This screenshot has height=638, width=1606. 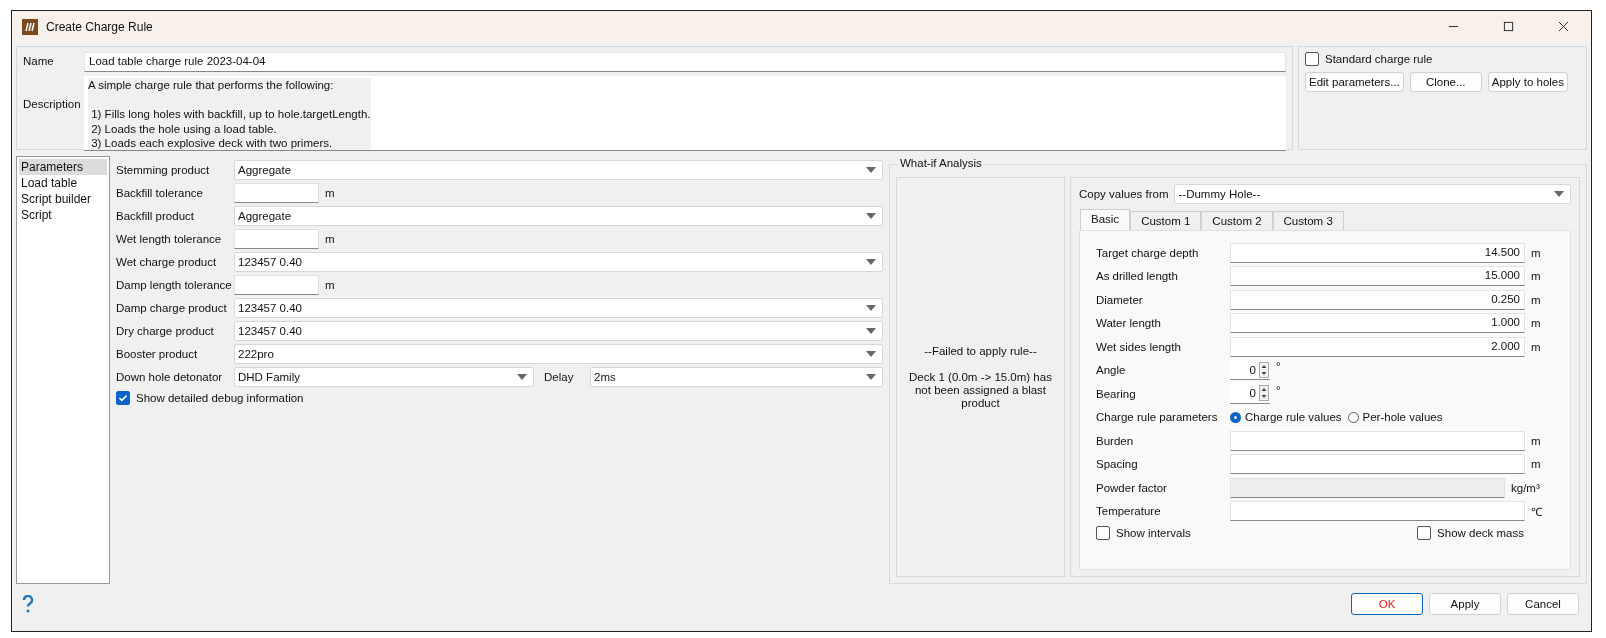 What do you see at coordinates (685, 113) in the screenshot?
I see `description-field: A simple charge rule that performs the following: 1) Fills long holes with backfill, up to hole.targetLength. 2) Loads the hole using a load table. 3) Loads each explosive deck with two primers.` at bounding box center [685, 113].